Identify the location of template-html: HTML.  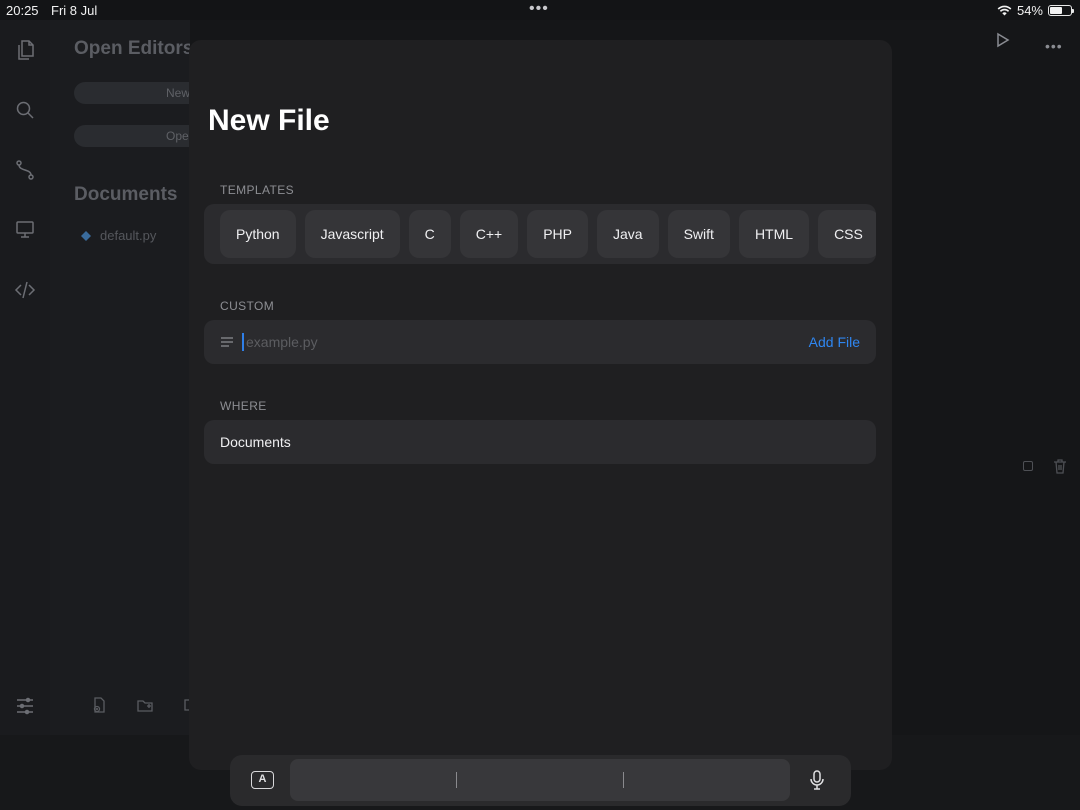
(774, 234).